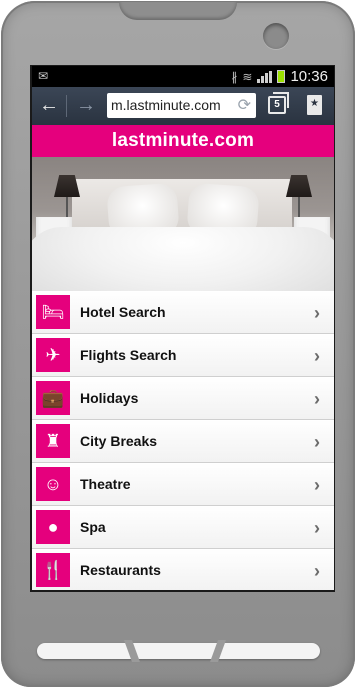 This screenshot has width=356, height=688. What do you see at coordinates (183, 312) in the screenshot?
I see `menu-item-hotel-search: 🛏 Hotel Search ›` at bounding box center [183, 312].